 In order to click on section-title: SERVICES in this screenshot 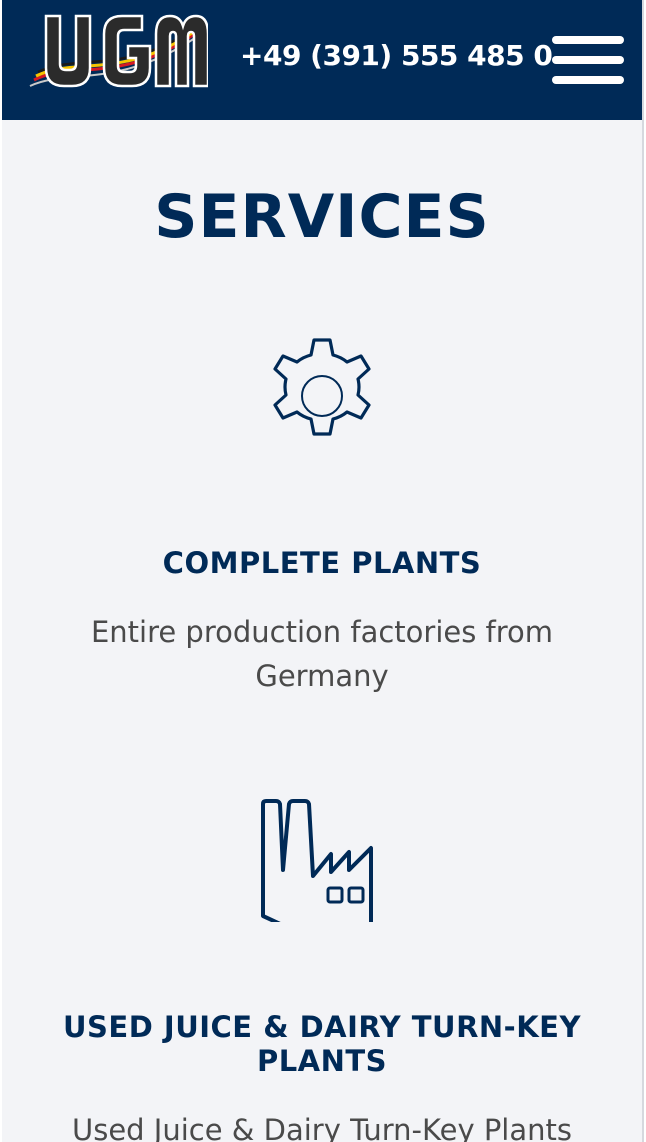, I will do `click(322, 217)`.